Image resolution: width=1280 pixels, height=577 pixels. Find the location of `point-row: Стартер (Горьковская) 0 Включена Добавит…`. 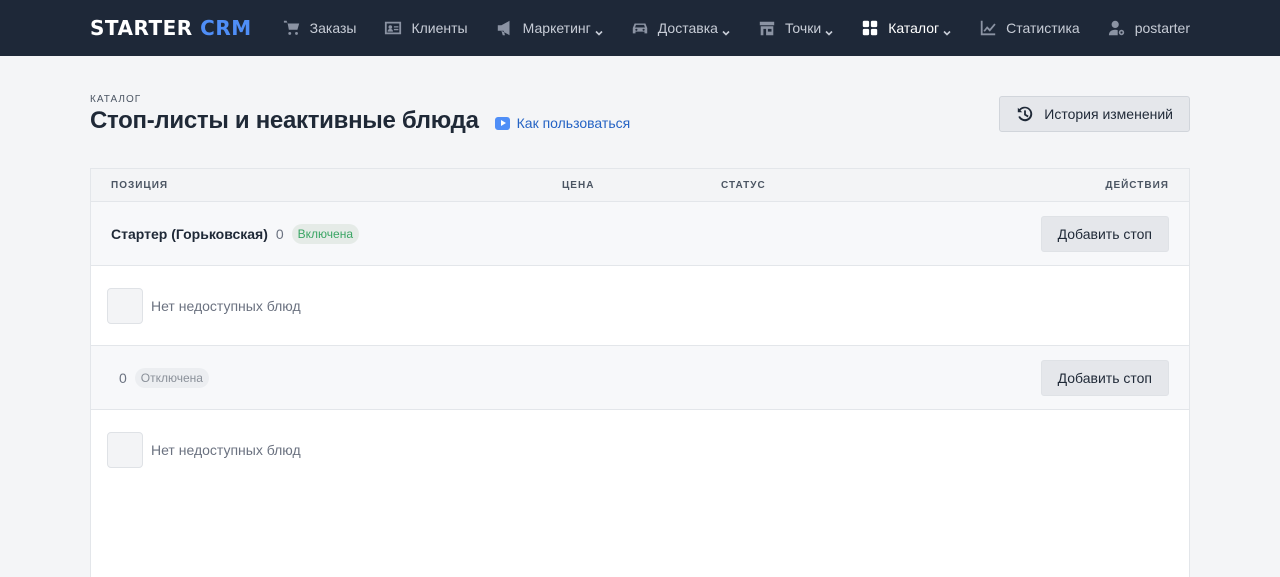

point-row: Стартер (Горьковская) 0 Включена Добавит… is located at coordinates (640, 234).